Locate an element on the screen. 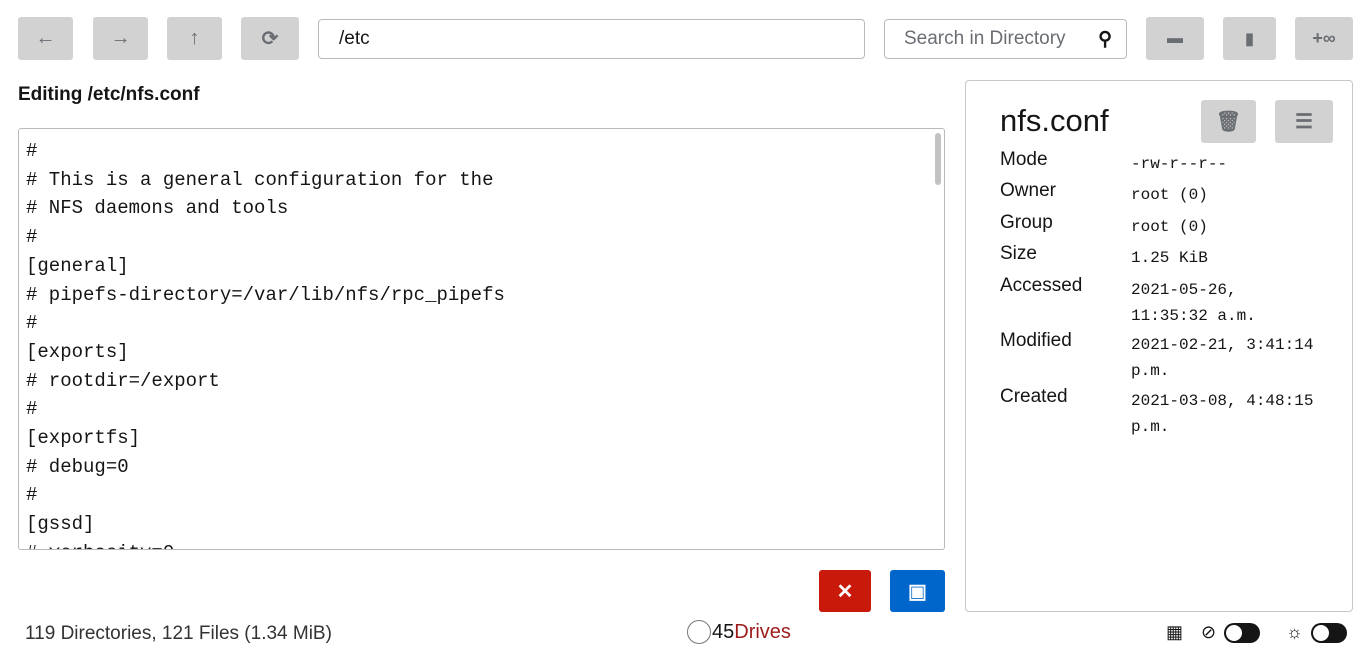 This screenshot has height=655, width=1371. back-button: ← is located at coordinates (45, 38).